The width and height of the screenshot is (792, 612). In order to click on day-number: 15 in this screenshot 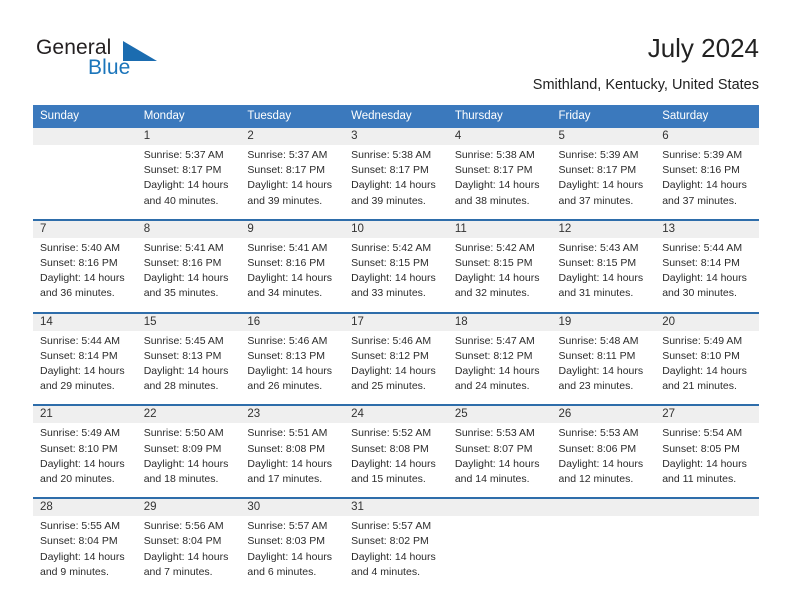, I will do `click(188, 322)`.